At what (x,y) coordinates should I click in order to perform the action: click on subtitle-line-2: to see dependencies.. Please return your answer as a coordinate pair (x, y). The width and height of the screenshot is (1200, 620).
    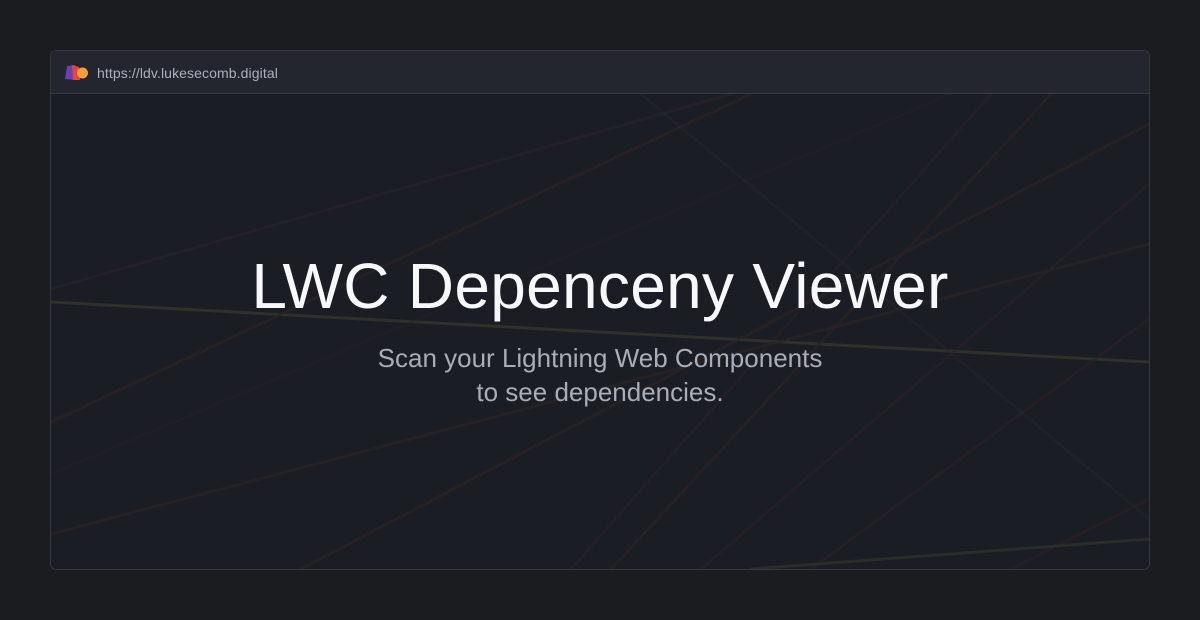
    Looking at the image, I should click on (600, 392).